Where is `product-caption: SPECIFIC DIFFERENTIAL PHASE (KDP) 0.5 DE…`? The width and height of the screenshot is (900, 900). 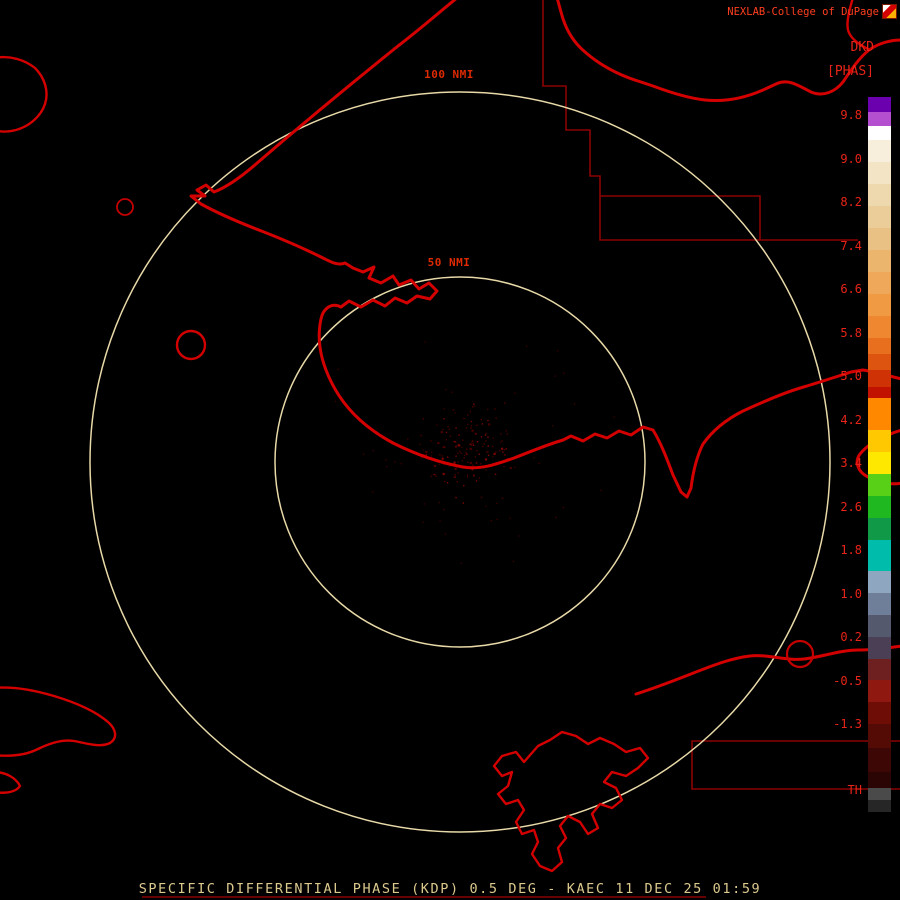
product-caption: SPECIFIC DIFFERENTIAL PHASE (KDP) 0.5 DE… is located at coordinates (450, 889).